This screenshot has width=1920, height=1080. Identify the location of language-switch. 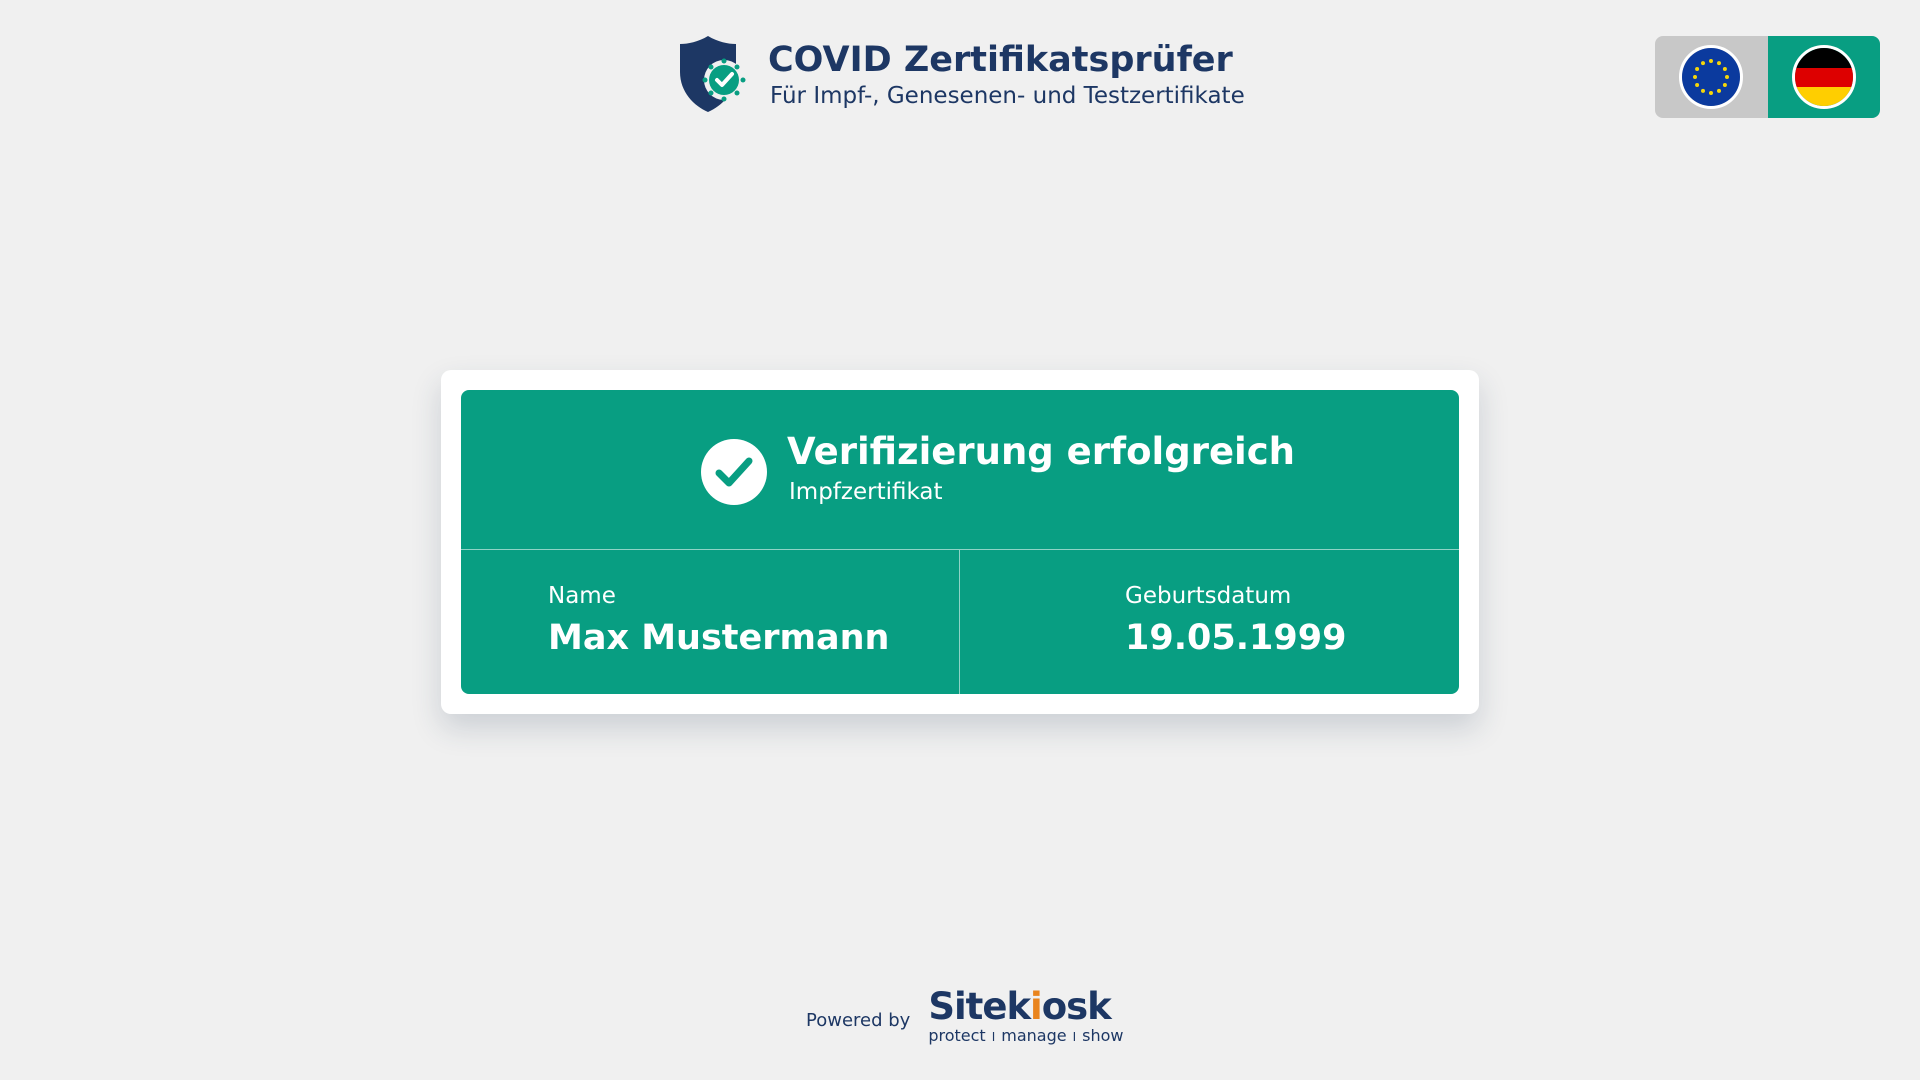
(1767, 77).